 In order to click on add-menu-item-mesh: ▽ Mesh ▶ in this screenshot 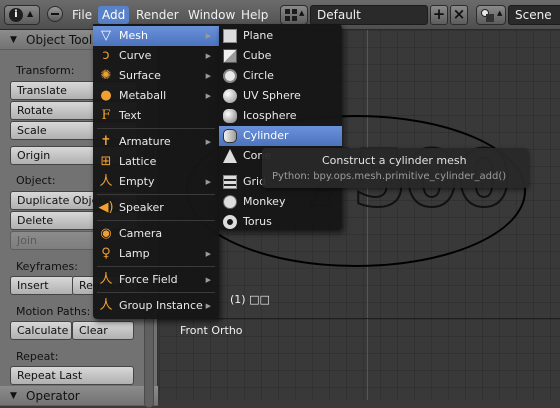, I will do `click(156, 36)`.